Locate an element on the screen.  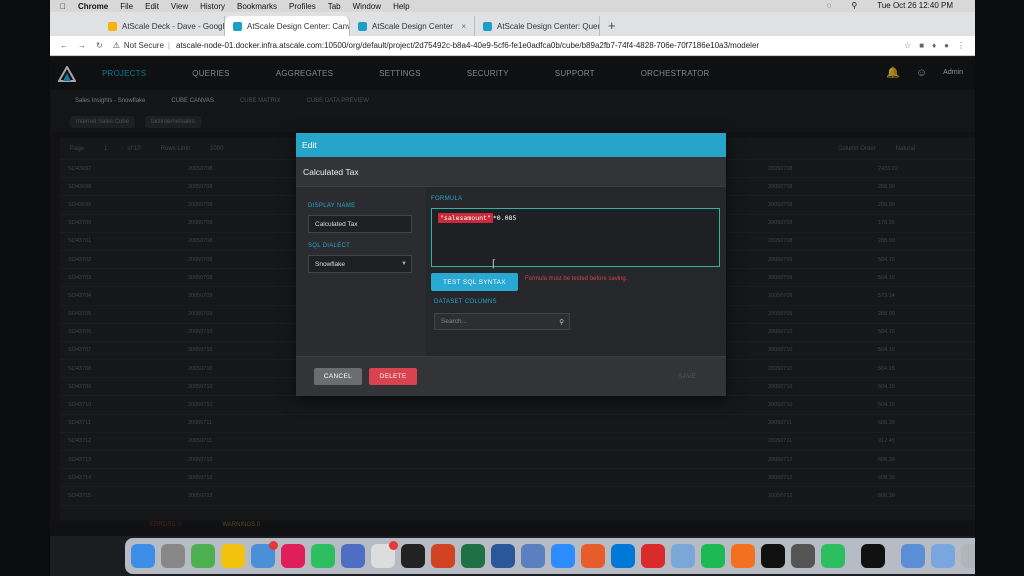
formula-expression: *0.085 is located at coordinates (504, 218).